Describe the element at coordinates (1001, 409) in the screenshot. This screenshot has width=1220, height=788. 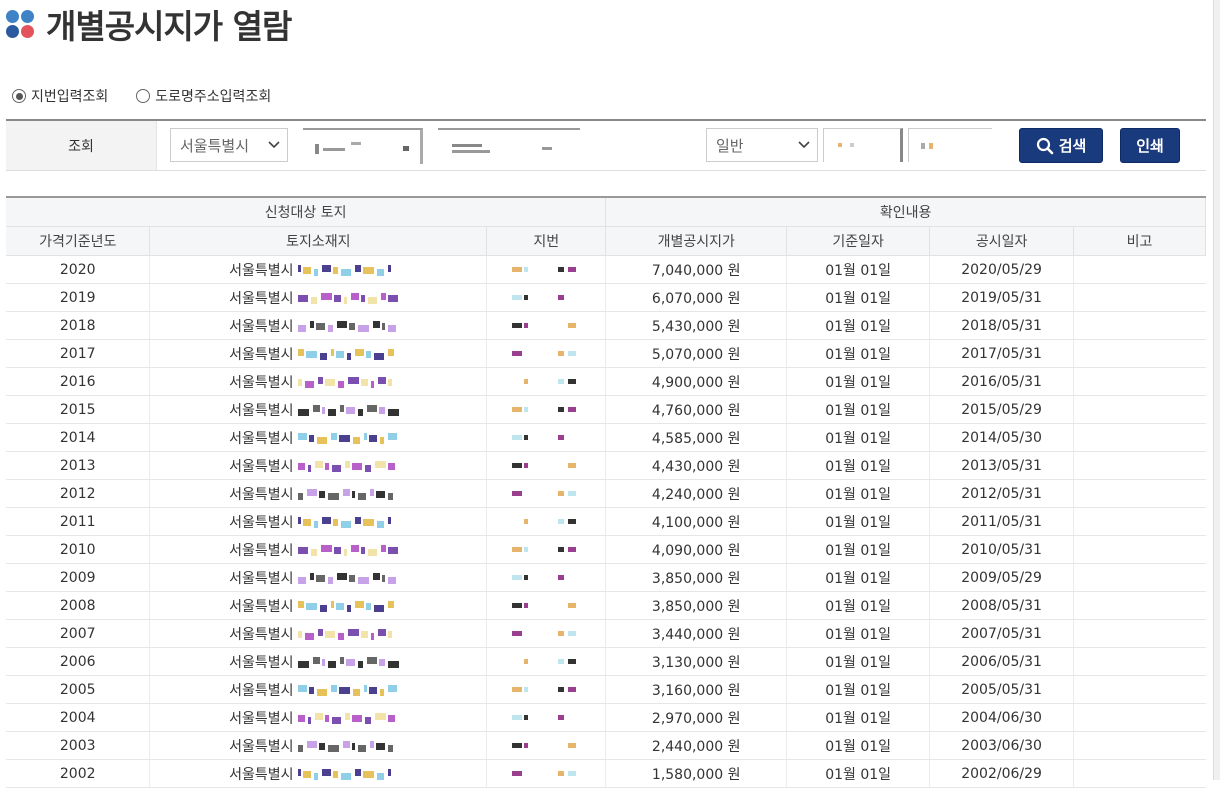
I see `cell-announce-date: 2015/05/29` at that location.